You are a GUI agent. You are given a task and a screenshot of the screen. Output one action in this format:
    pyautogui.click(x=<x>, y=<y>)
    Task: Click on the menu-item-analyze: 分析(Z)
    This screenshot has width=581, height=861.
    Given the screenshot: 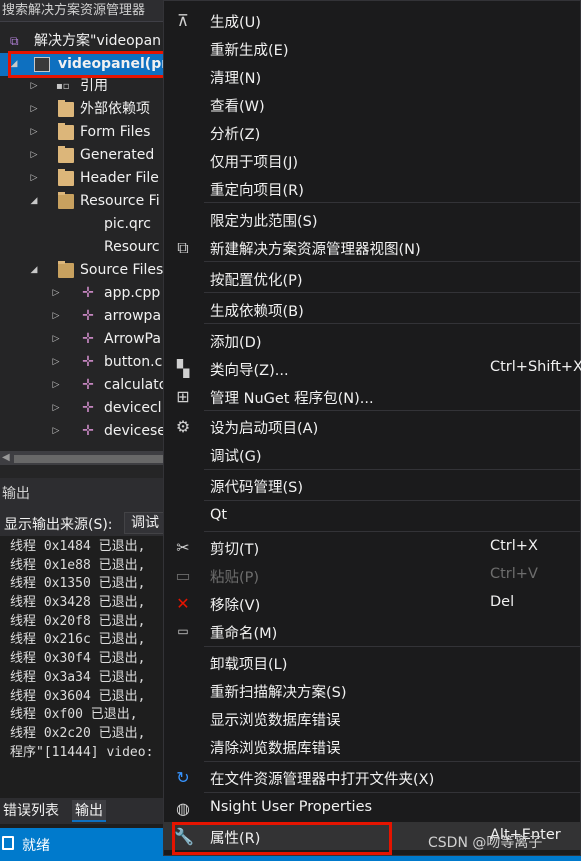 What is the action you would take?
    pyautogui.click(x=372, y=132)
    